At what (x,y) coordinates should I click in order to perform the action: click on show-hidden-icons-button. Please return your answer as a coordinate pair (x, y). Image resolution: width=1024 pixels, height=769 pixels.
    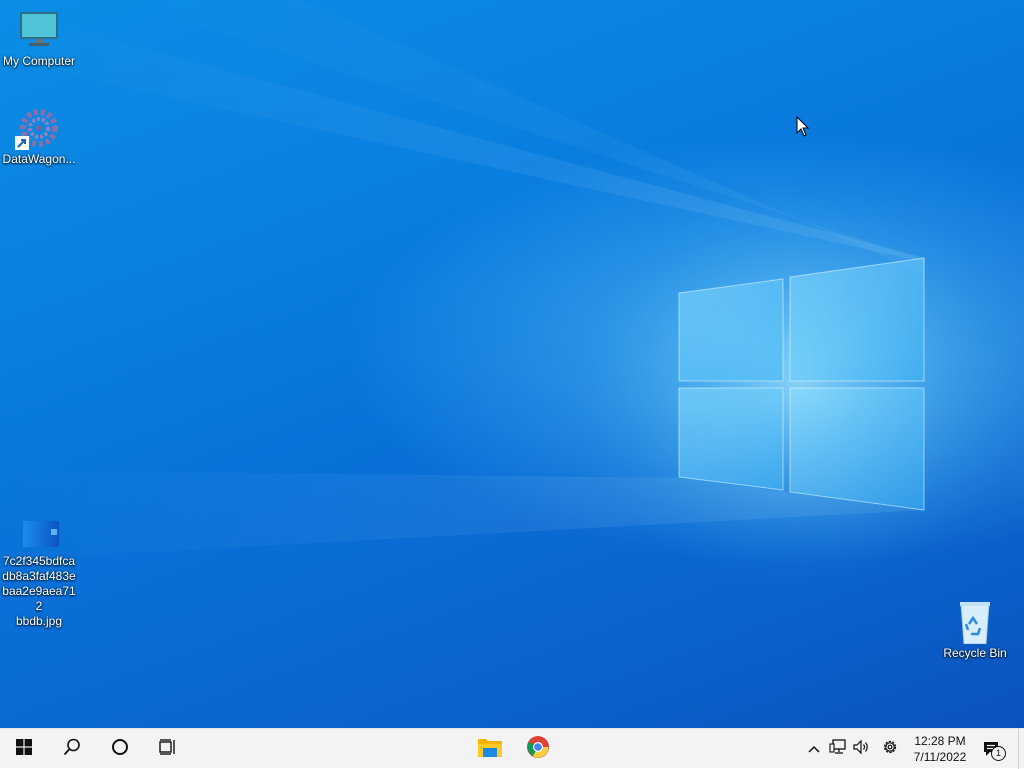
    Looking at the image, I should click on (814, 749).